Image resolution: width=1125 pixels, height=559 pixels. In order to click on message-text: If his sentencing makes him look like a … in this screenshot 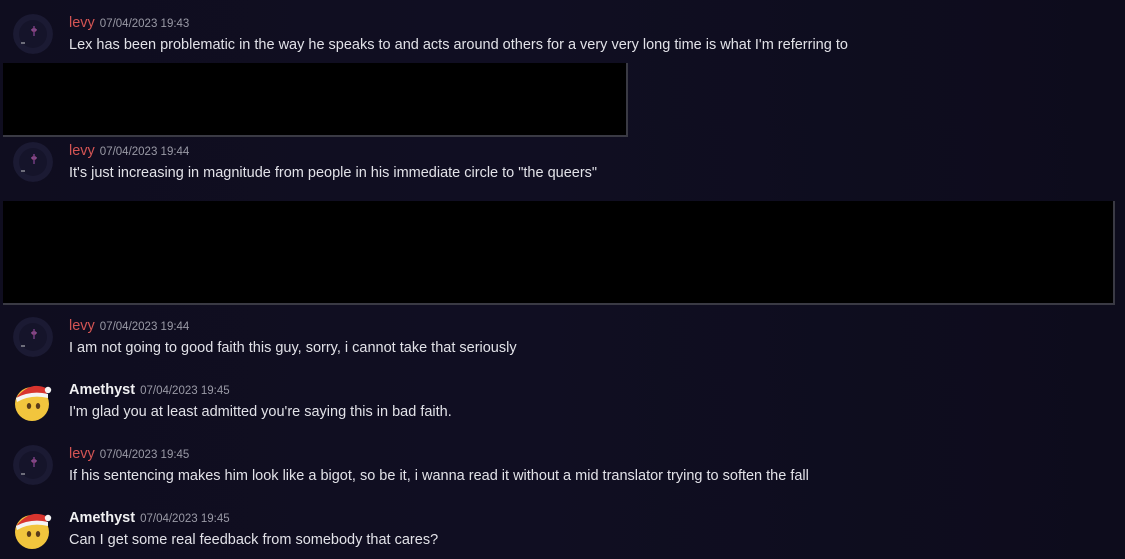, I will do `click(439, 476)`.